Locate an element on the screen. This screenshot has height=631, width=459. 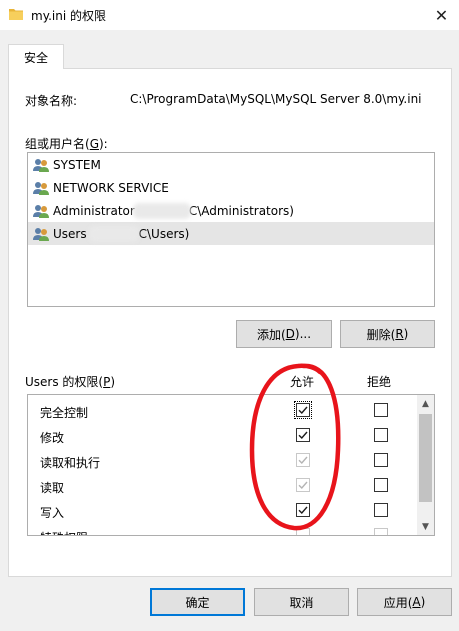
groups-label: 组或用户名(G): is located at coordinates (66, 143).